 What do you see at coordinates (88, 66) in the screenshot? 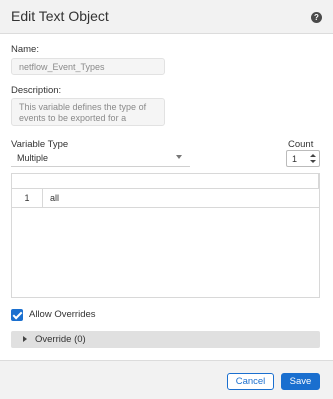
I see `name-field: netflow_Event_Types` at bounding box center [88, 66].